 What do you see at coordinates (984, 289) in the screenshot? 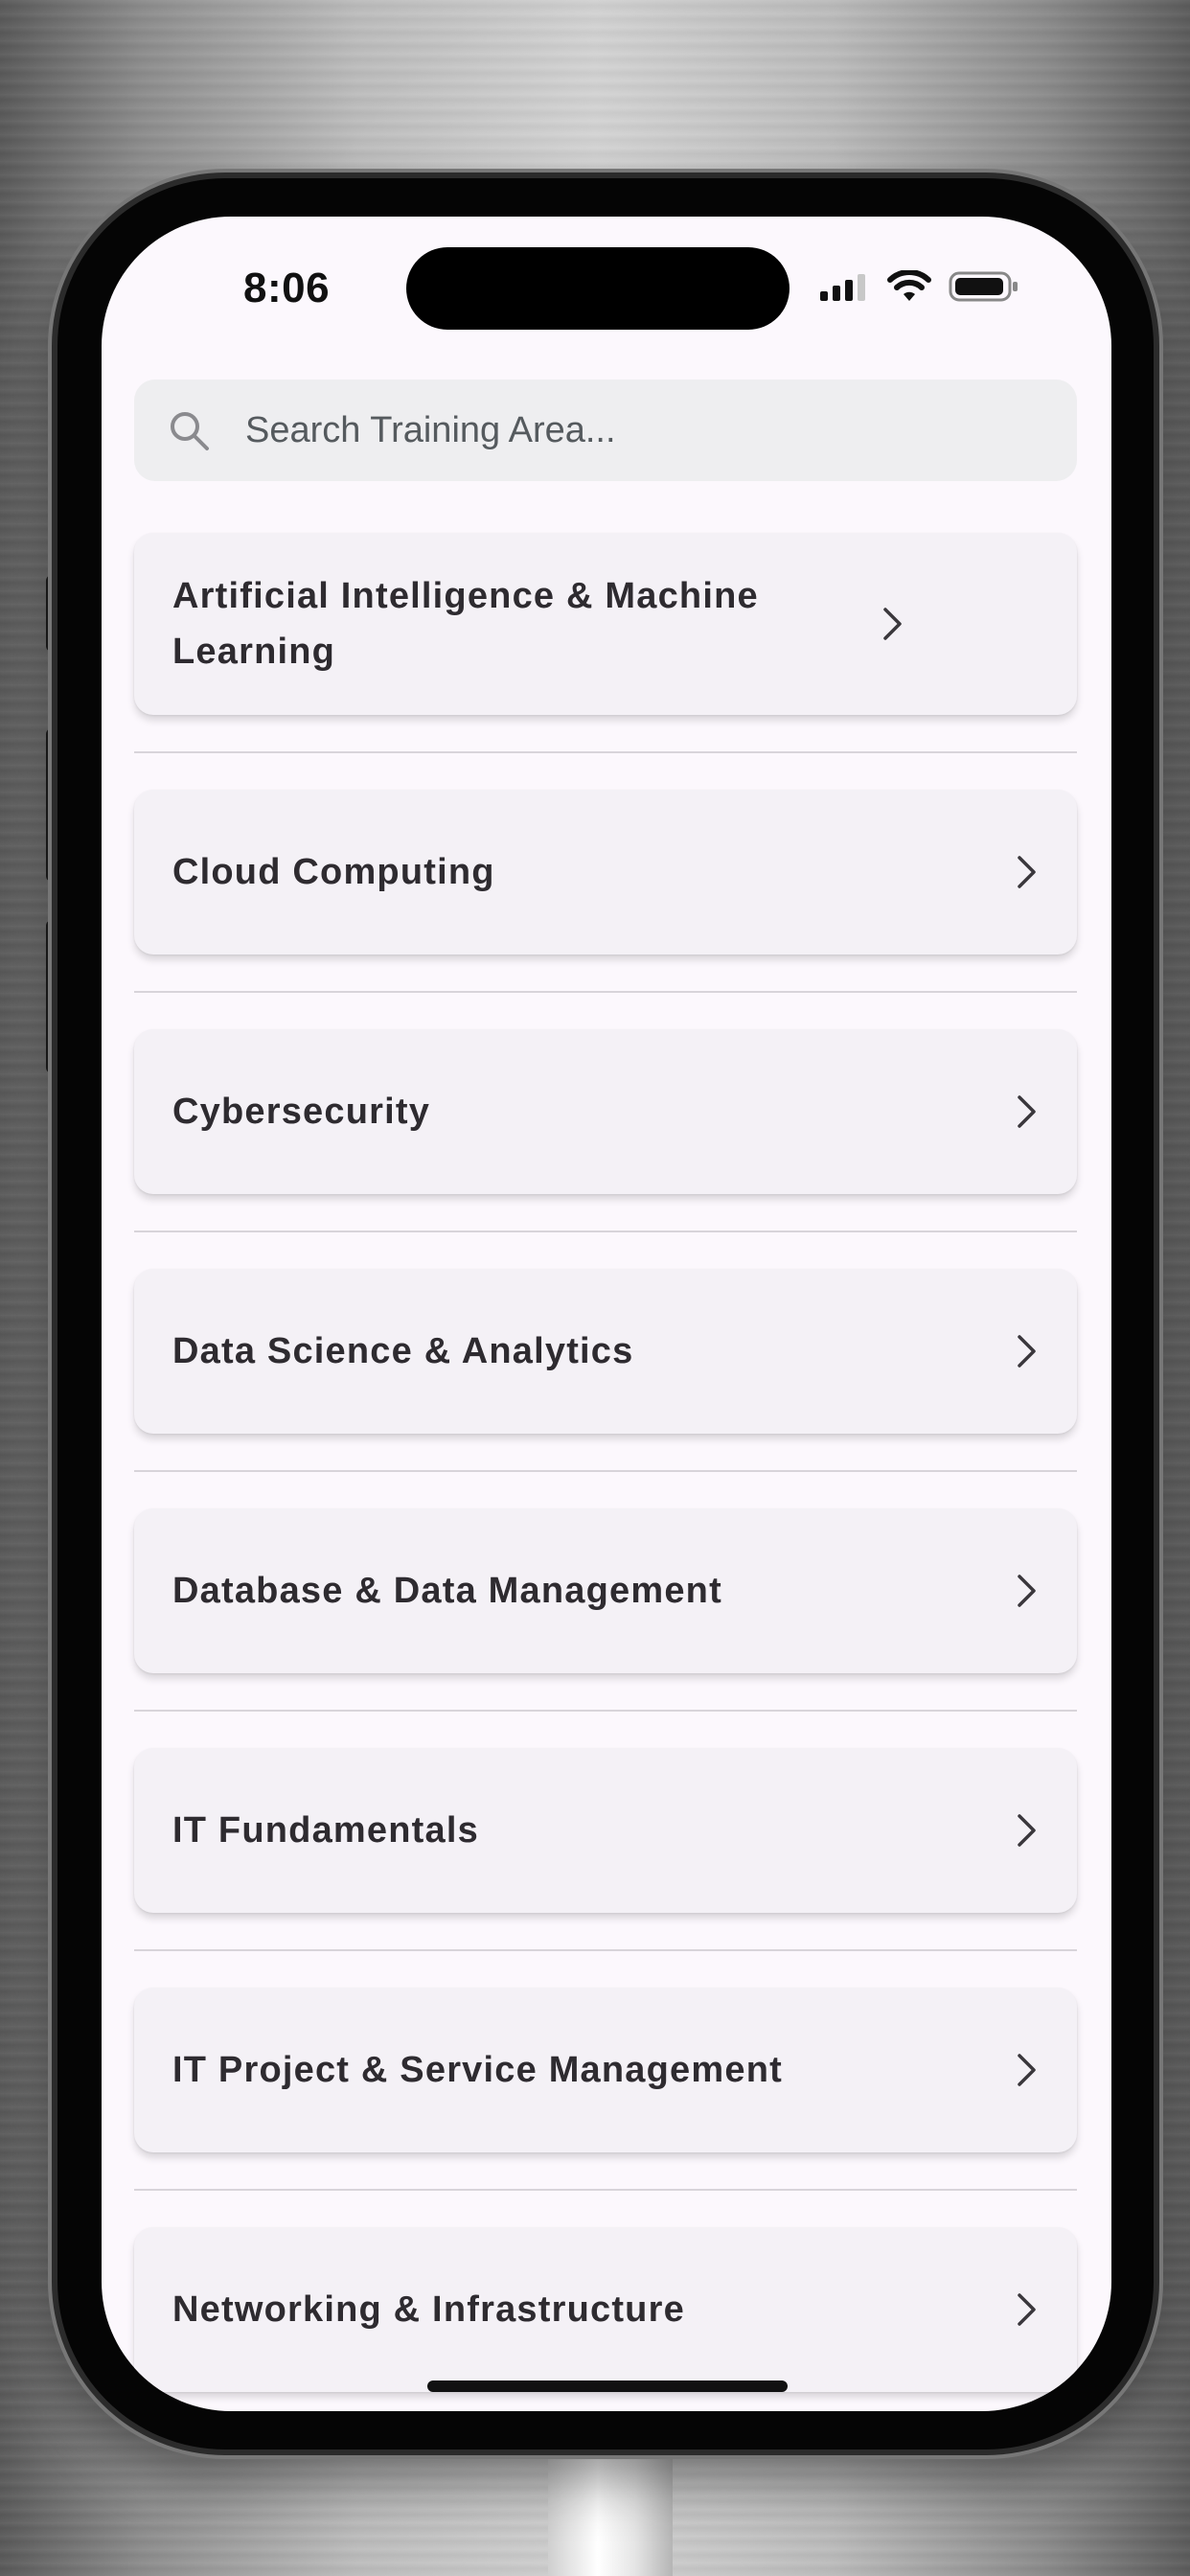
I see `battery-icon` at bounding box center [984, 289].